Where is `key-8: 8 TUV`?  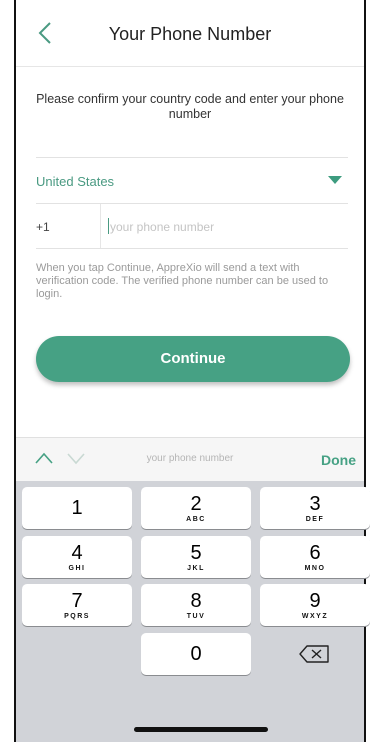
key-8: 8 TUV is located at coordinates (196, 605).